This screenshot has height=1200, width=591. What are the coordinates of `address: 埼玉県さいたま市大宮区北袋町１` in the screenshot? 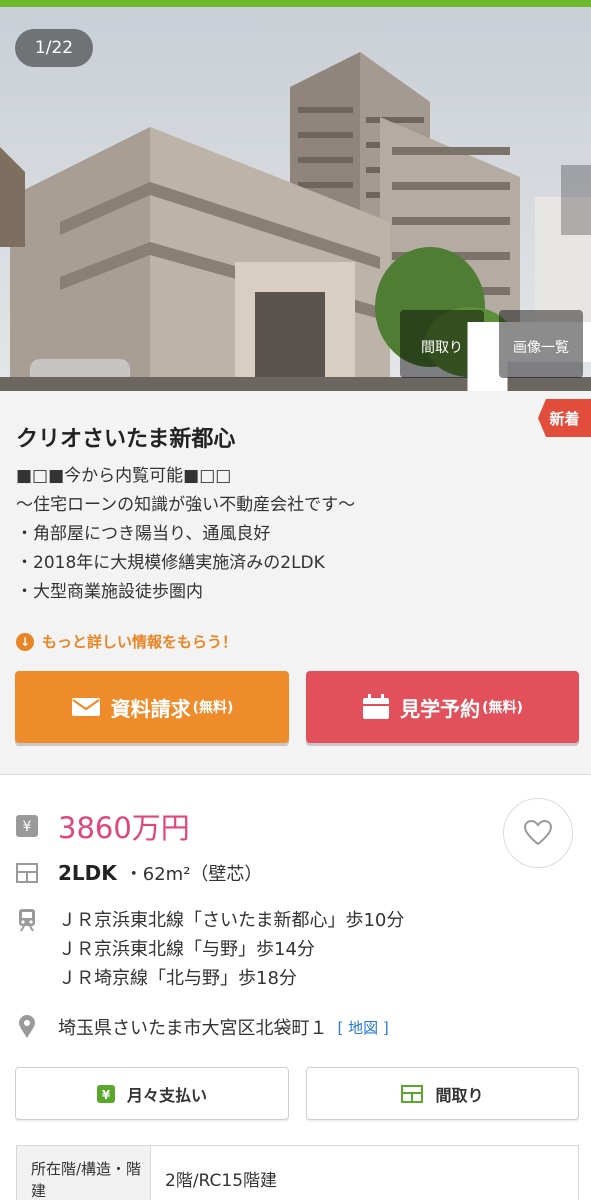 It's located at (193, 1028).